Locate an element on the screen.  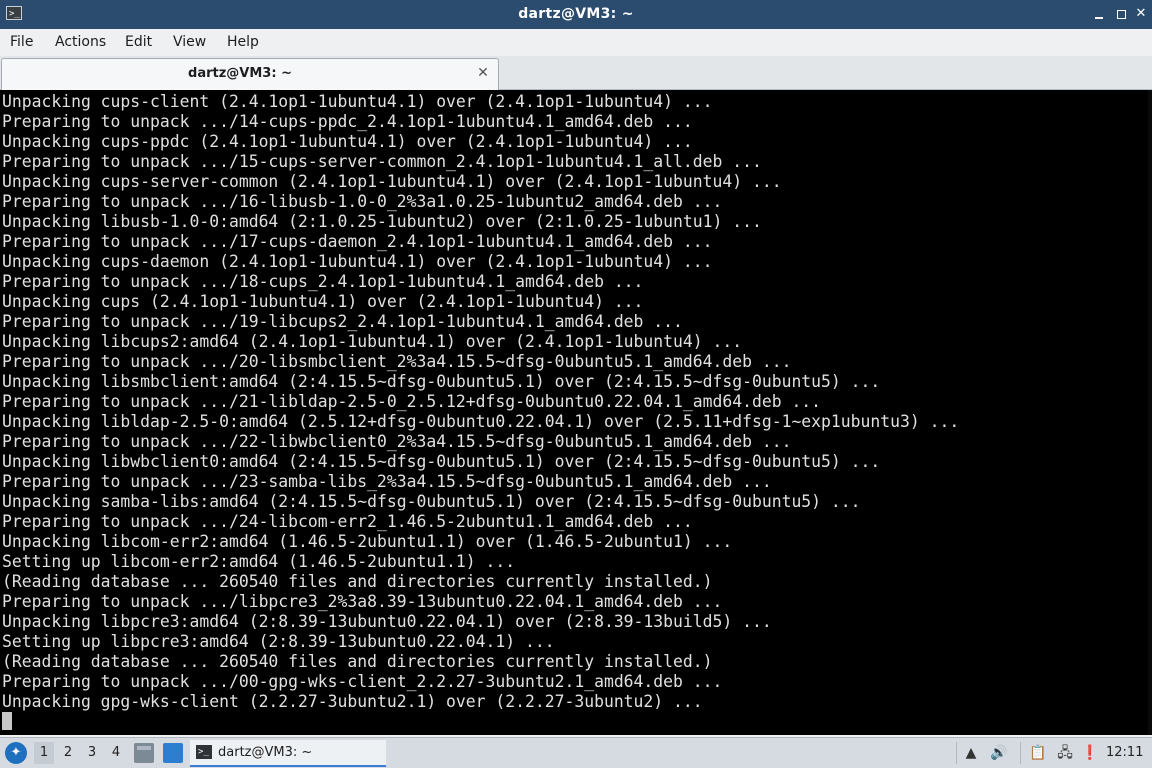
file-manager-icon is located at coordinates (144, 753).